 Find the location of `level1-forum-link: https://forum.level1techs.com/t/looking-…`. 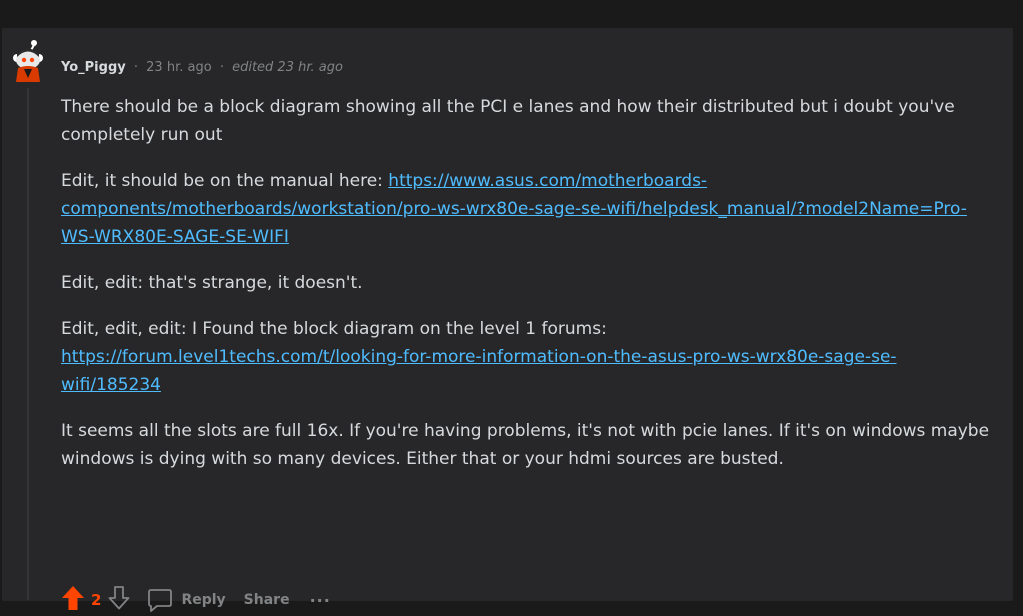

level1-forum-link: https://forum.level1techs.com/t/looking-… is located at coordinates (479, 371).